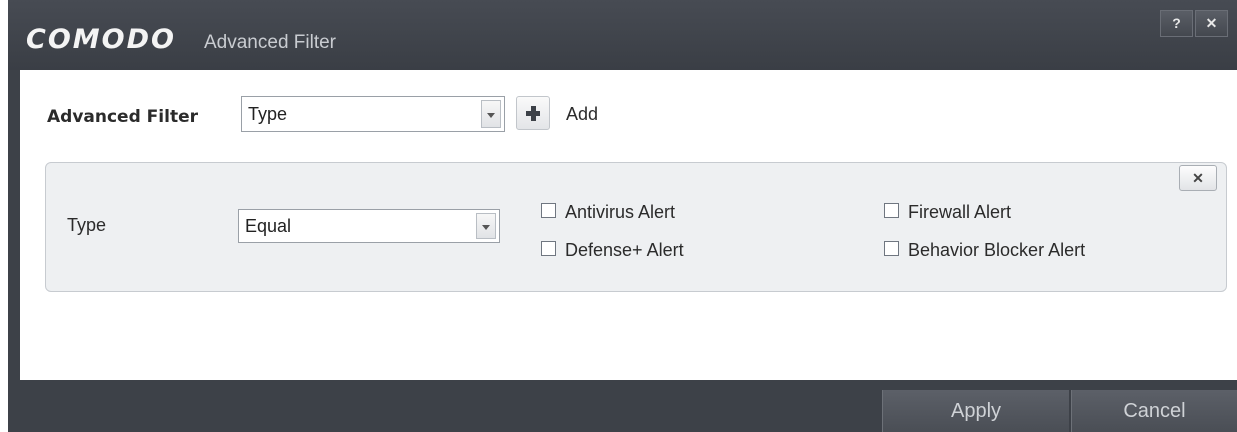 The image size is (1237, 432). I want to click on help-icon: ?, so click(1176, 23).